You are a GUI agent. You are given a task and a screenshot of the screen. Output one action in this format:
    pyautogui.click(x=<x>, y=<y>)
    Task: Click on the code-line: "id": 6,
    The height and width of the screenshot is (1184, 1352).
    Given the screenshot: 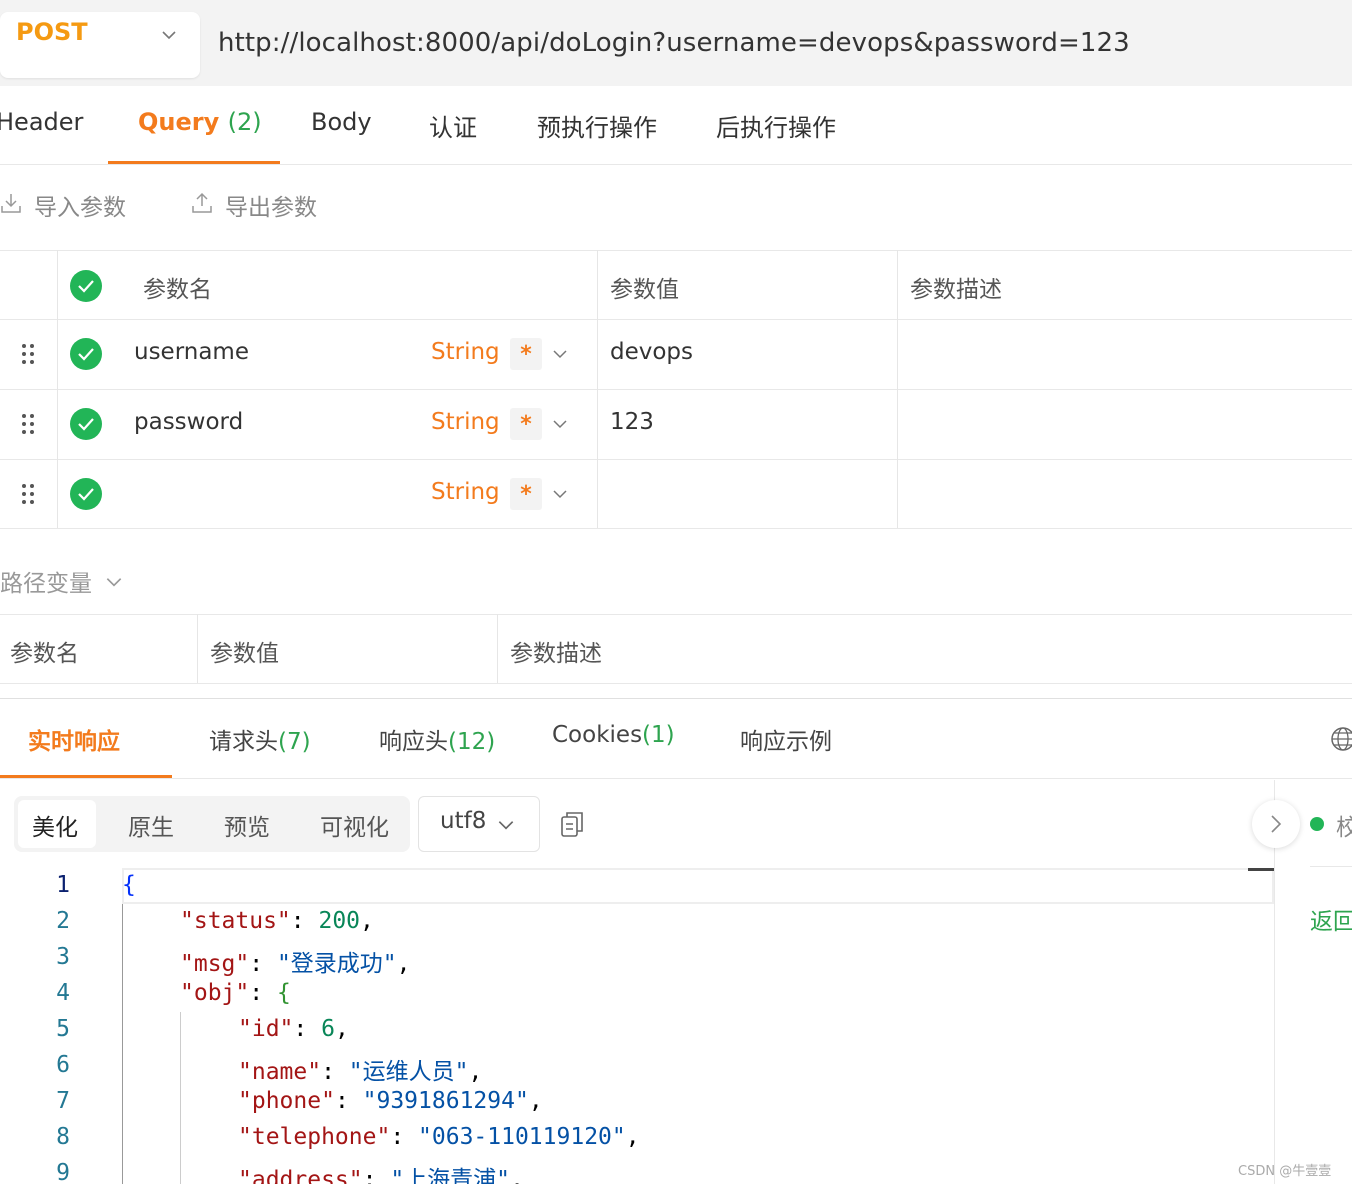 What is the action you would take?
    pyautogui.click(x=293, y=1029)
    